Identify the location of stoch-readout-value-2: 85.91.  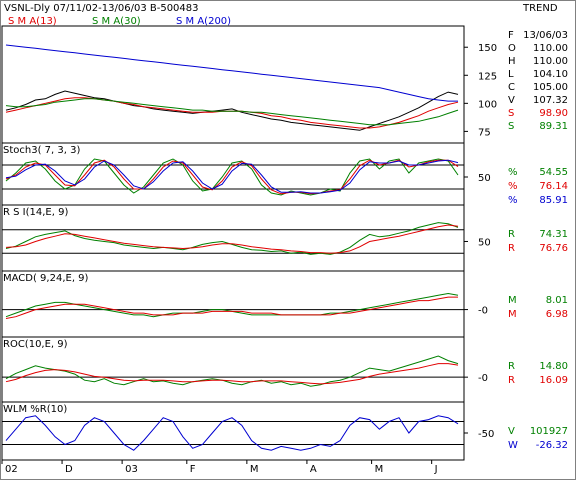
(553, 200).